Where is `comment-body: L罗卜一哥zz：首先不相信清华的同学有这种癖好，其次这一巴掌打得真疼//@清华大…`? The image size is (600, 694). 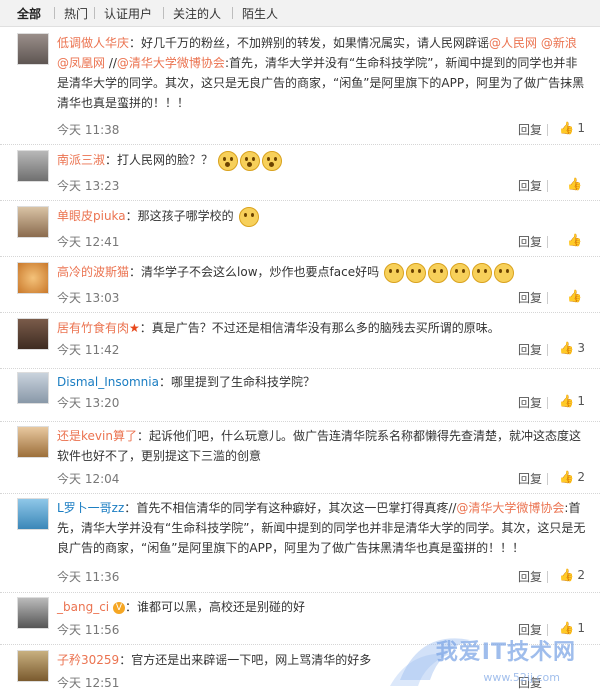
comment-body: L罗卜一哥zz：首先不相信清华的同学有这种癖好，其次这一巴掌打得真疼//@清华大… is located at coordinates (321, 528).